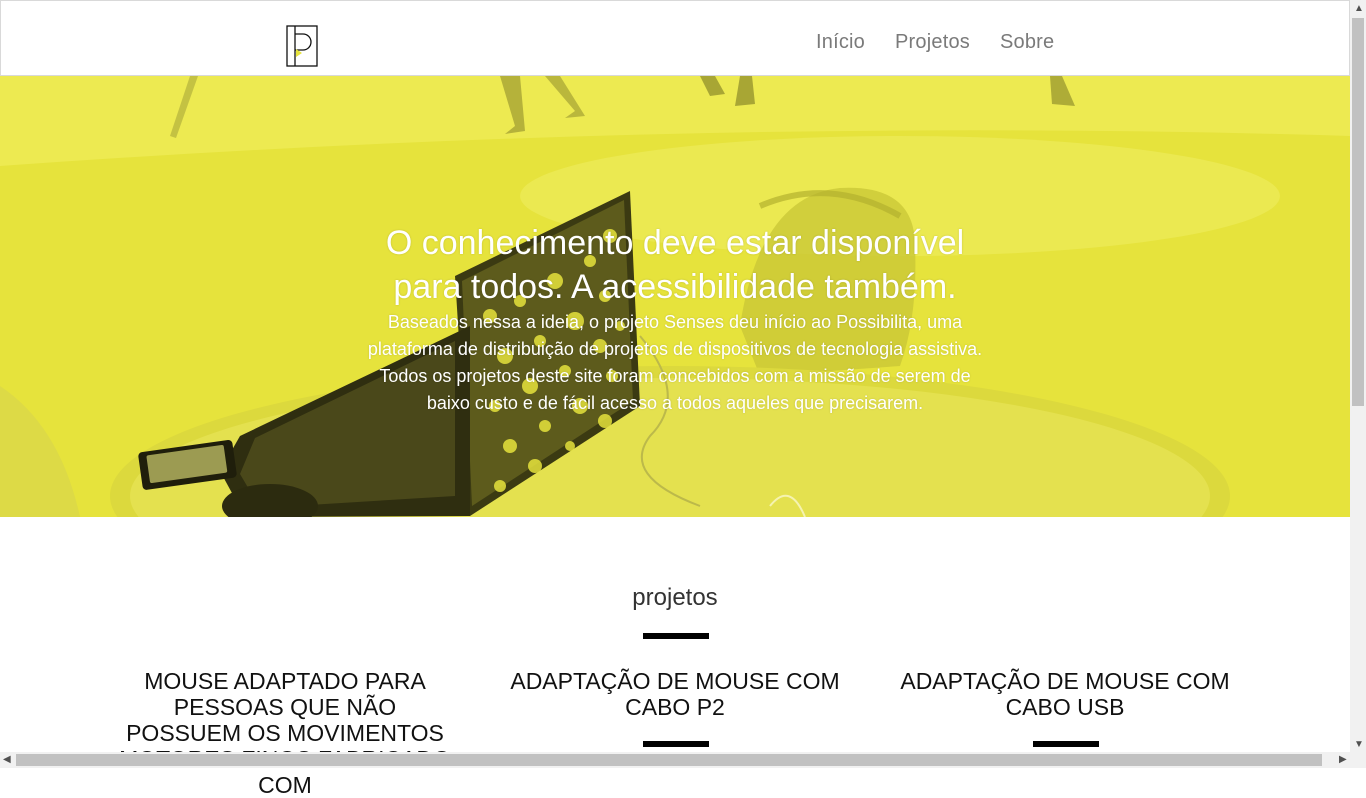 This screenshot has height=798, width=1366. I want to click on scroll-right-arrow-icon: ▶, so click(1343, 760).